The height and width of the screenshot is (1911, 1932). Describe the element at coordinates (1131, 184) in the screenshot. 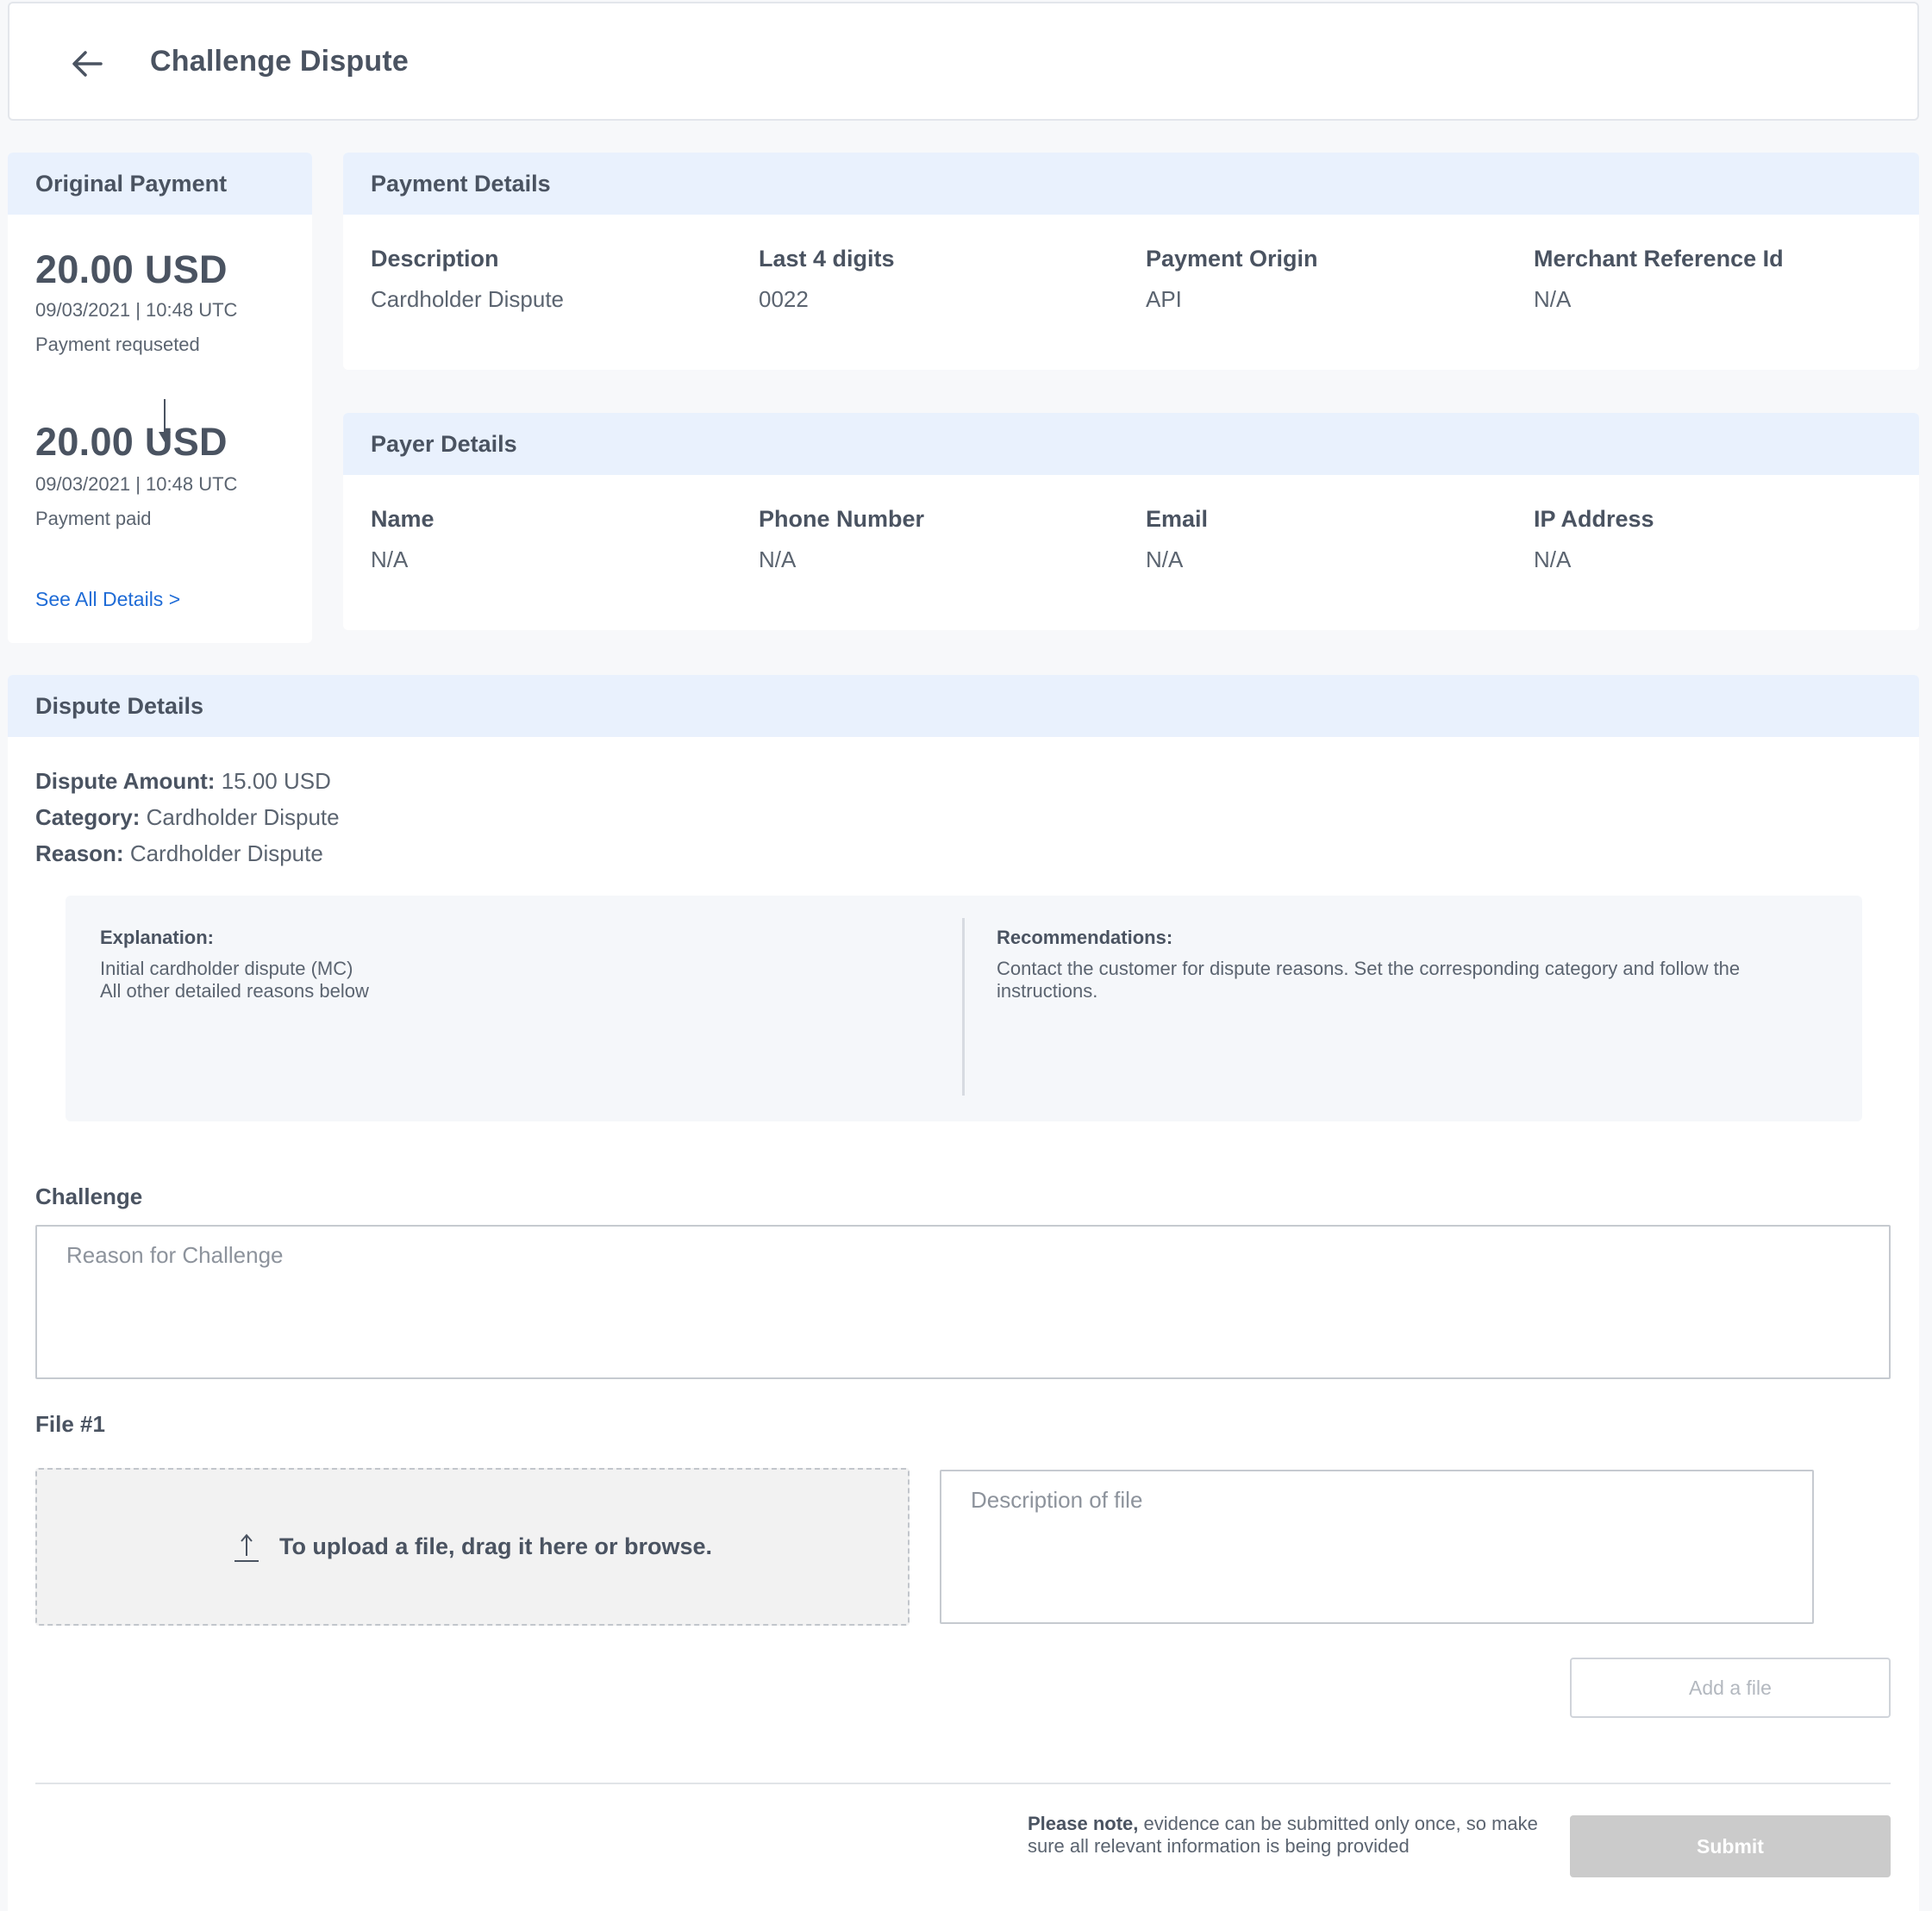

I see `payment-details-title: Payment Details` at that location.